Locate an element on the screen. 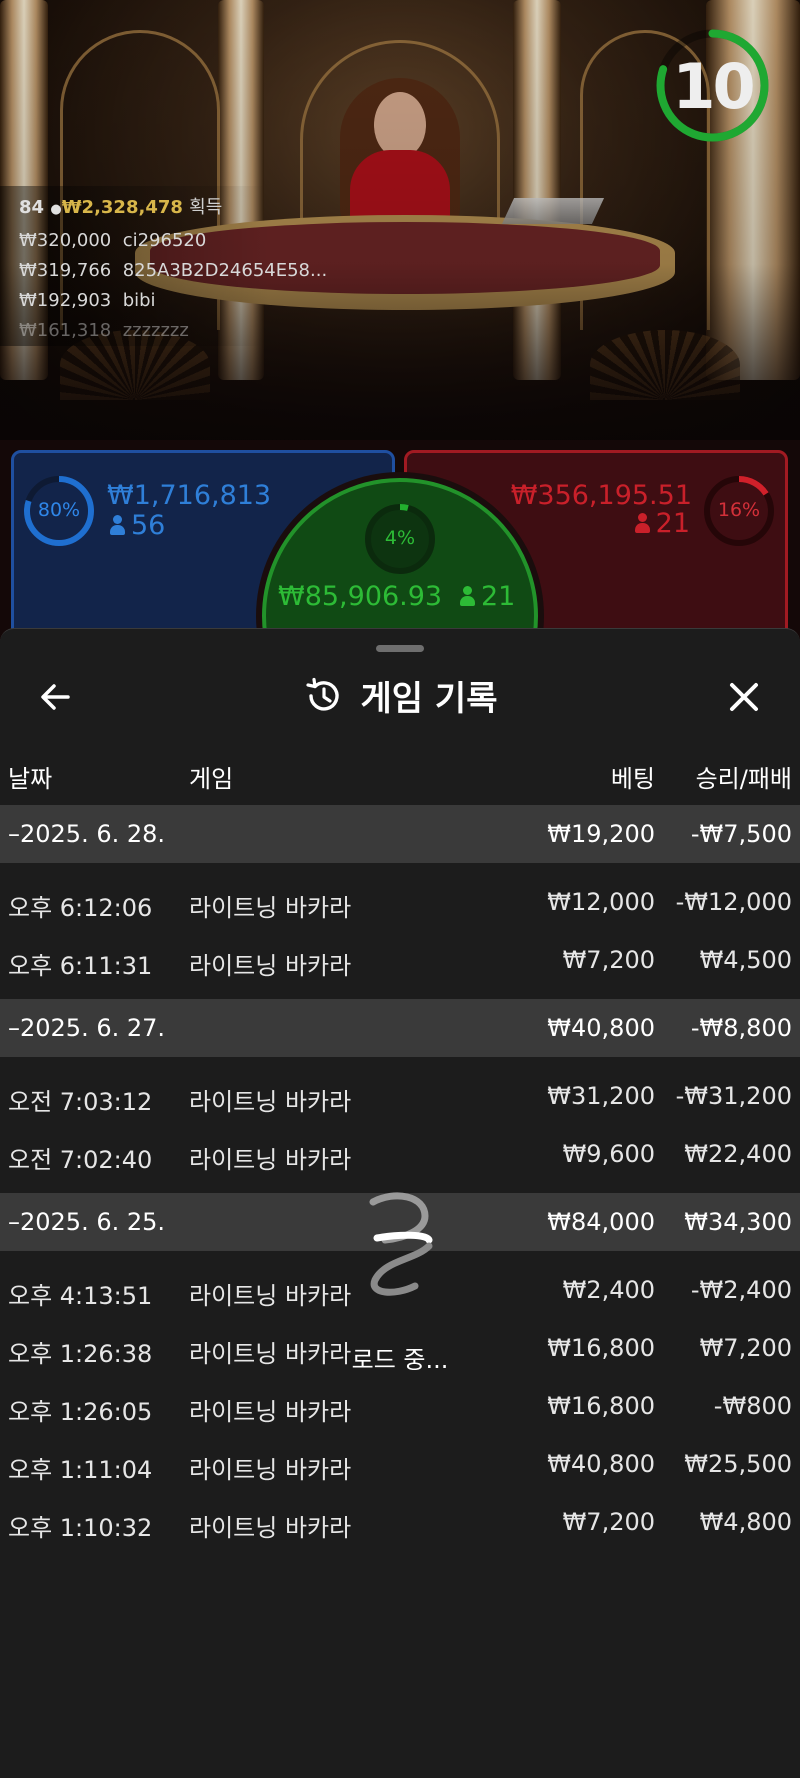  round-bet: ₩9,600 is located at coordinates (608, 1154).